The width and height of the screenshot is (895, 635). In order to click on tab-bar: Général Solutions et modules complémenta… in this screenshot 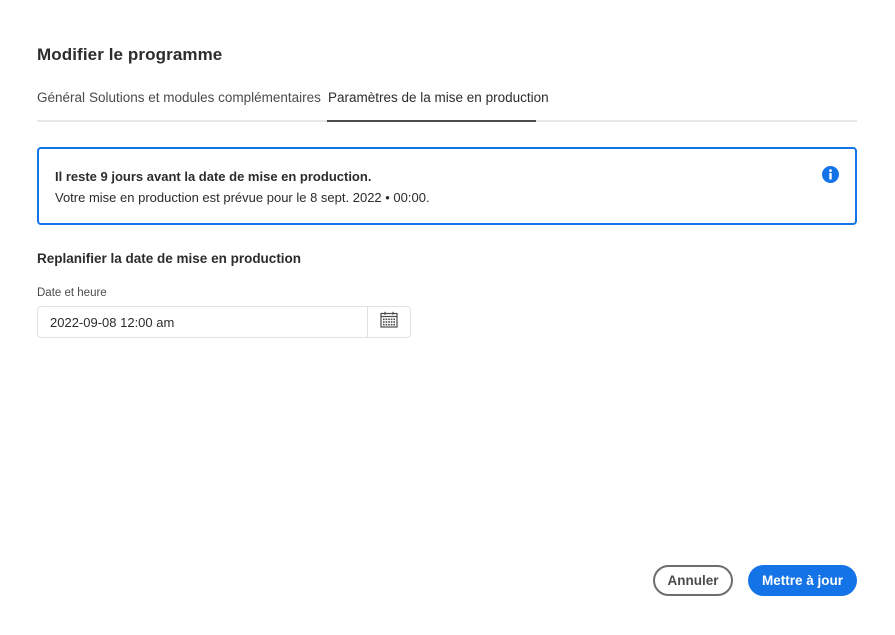, I will do `click(447, 104)`.